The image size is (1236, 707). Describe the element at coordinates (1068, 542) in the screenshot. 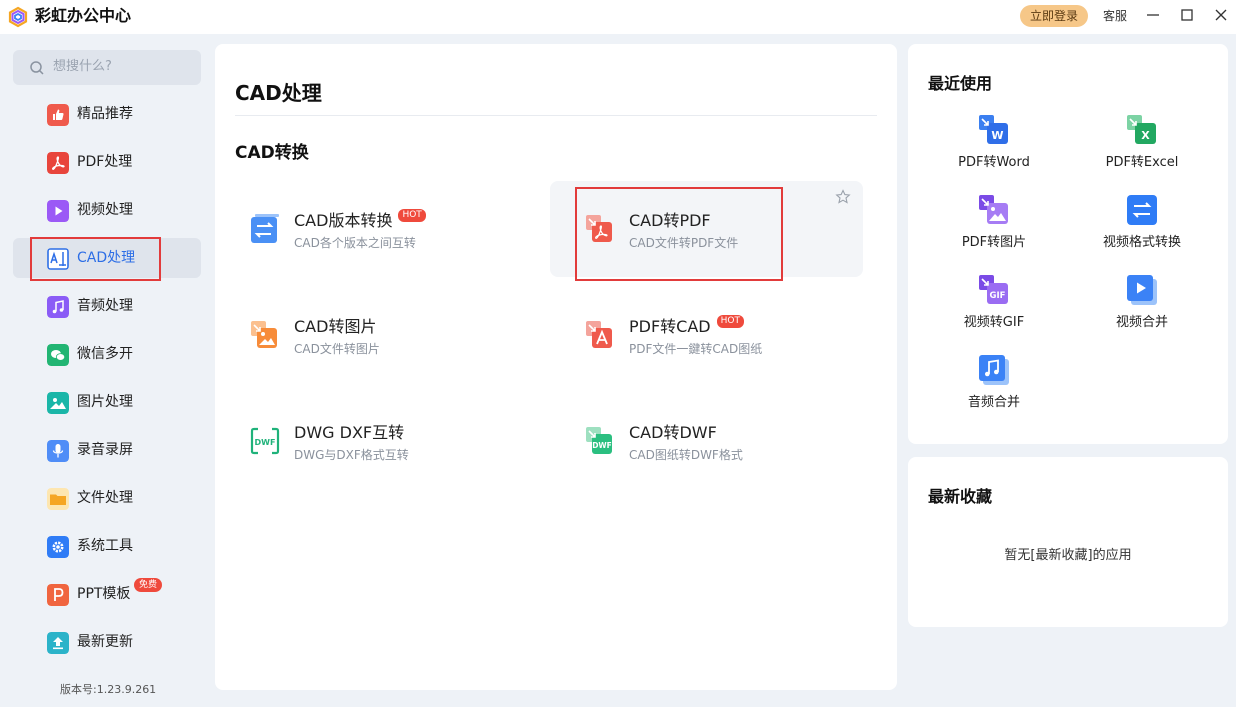

I see `favorites-panel: 最新收藏 暂无[最新收藏]的应用` at that location.